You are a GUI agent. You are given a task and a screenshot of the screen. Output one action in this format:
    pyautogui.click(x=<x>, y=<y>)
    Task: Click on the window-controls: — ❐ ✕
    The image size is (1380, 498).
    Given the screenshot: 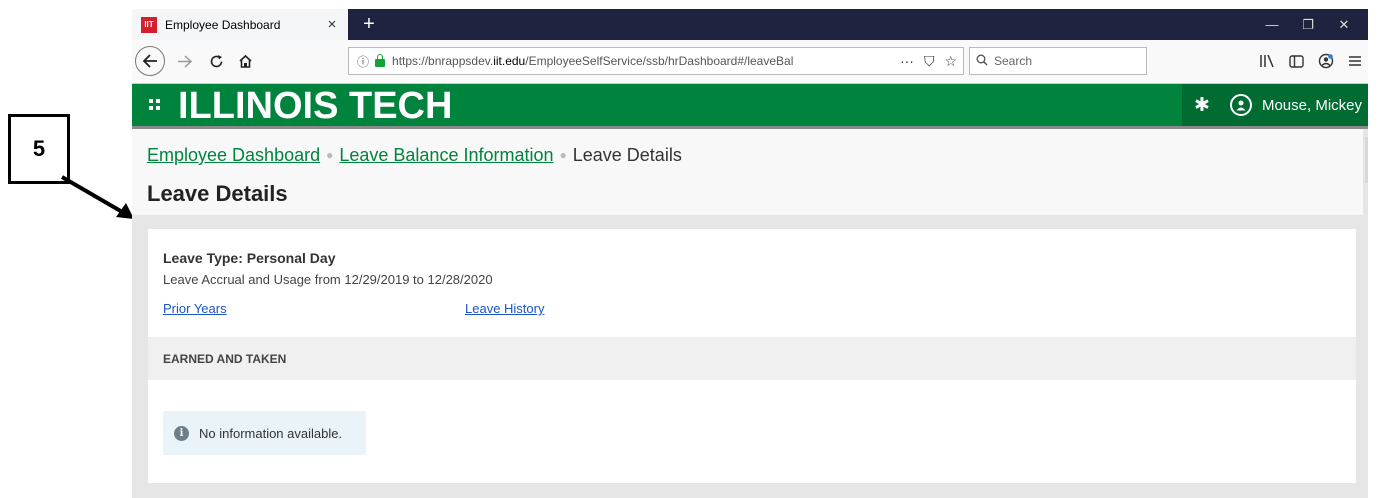 What is the action you would take?
    pyautogui.click(x=1308, y=24)
    